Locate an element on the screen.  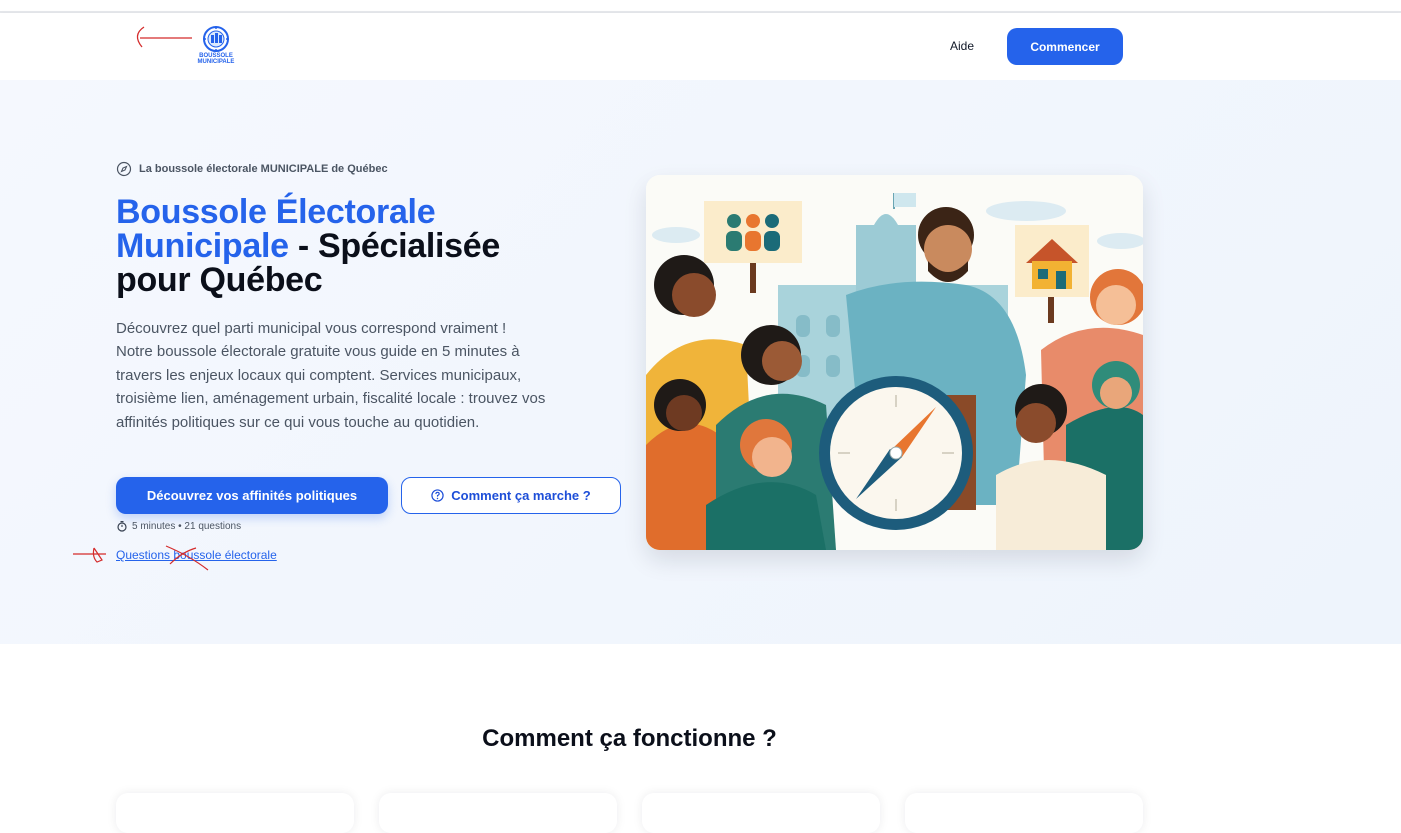
quiz-meta-text: 5 minutes • 21 questions is located at coordinates (187, 526).